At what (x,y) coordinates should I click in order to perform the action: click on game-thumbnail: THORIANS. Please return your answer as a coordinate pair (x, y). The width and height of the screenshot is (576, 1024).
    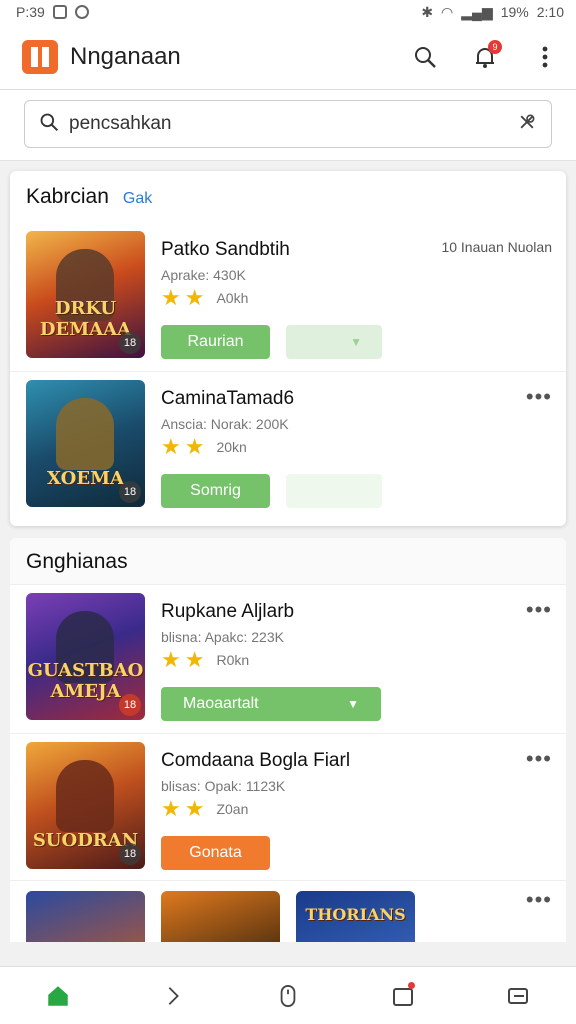
    Looking at the image, I should click on (355, 916).